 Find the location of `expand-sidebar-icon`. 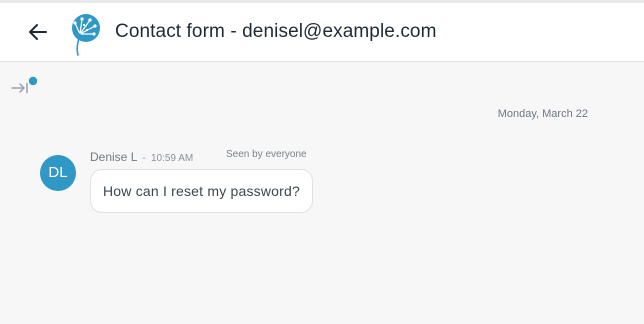

expand-sidebar-icon is located at coordinates (24, 85).